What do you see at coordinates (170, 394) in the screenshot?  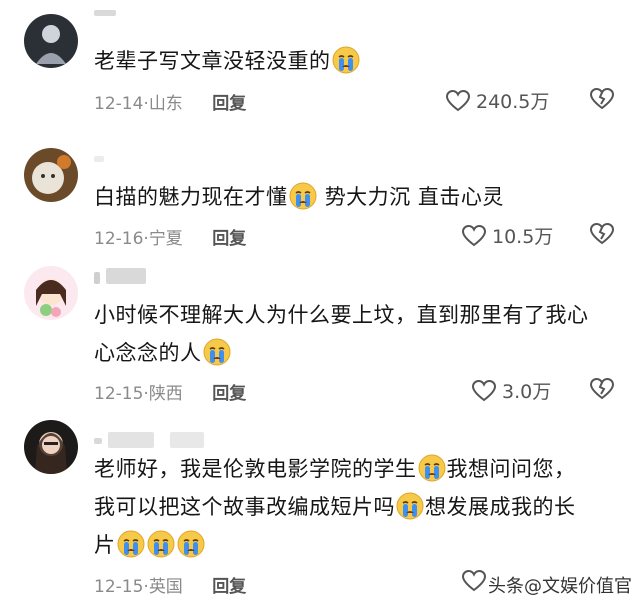 I see `comment-meta: 12-15·陕西 回复` at bounding box center [170, 394].